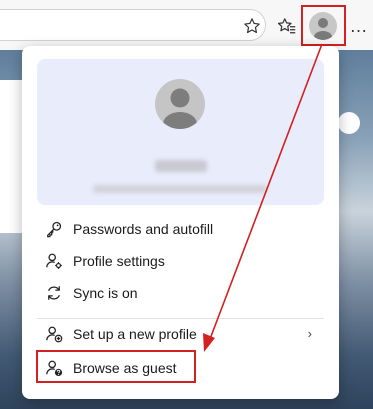 The width and height of the screenshot is (373, 409). Describe the element at coordinates (54, 261) in the screenshot. I see `profile-settings-icon` at that location.